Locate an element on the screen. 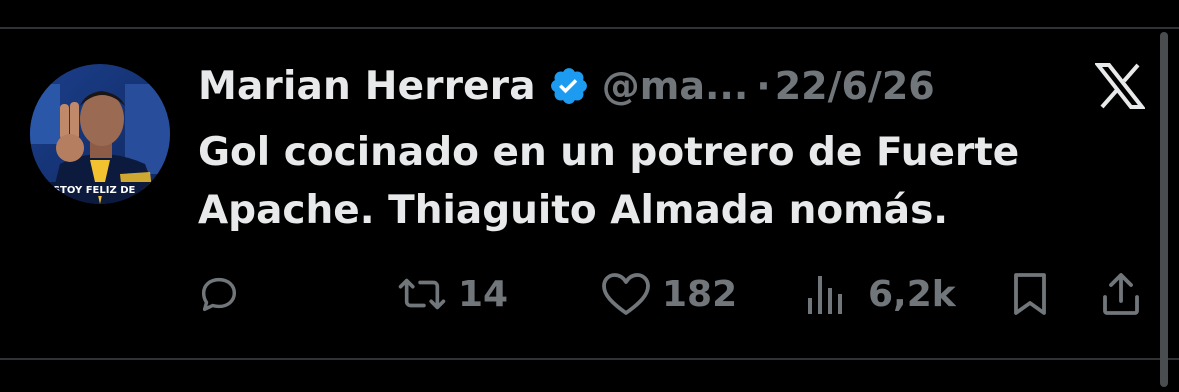  avatar: ESTOY FELIZ DE is located at coordinates (100, 134).